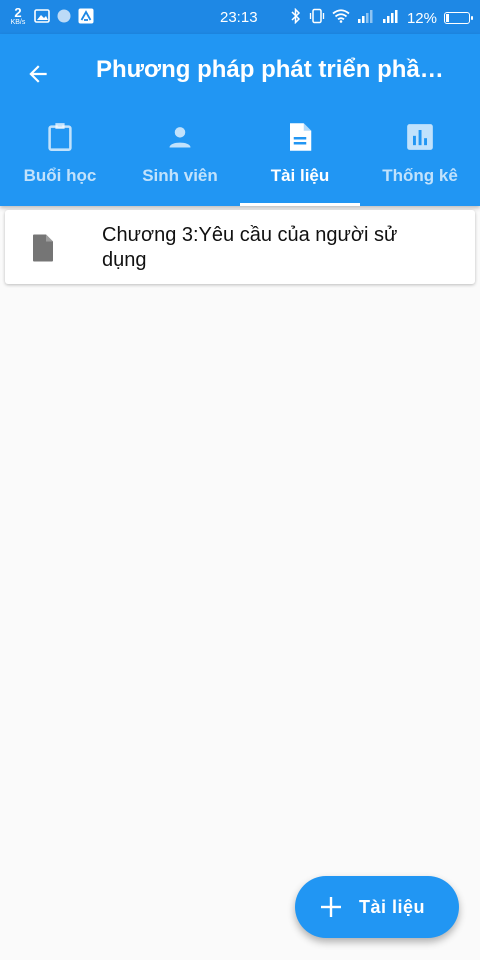 This screenshot has width=480, height=960. What do you see at coordinates (180, 175) in the screenshot?
I see `tab-label: Sinh viên` at bounding box center [180, 175].